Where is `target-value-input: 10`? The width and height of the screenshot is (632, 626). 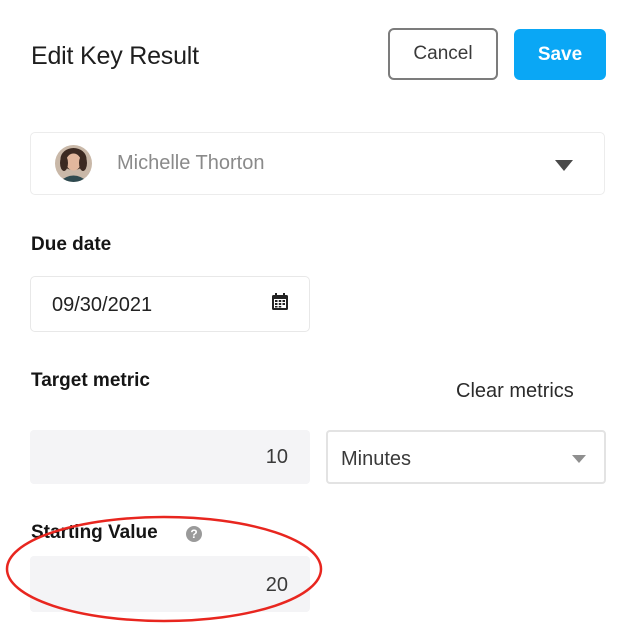 target-value-input: 10 is located at coordinates (170, 457).